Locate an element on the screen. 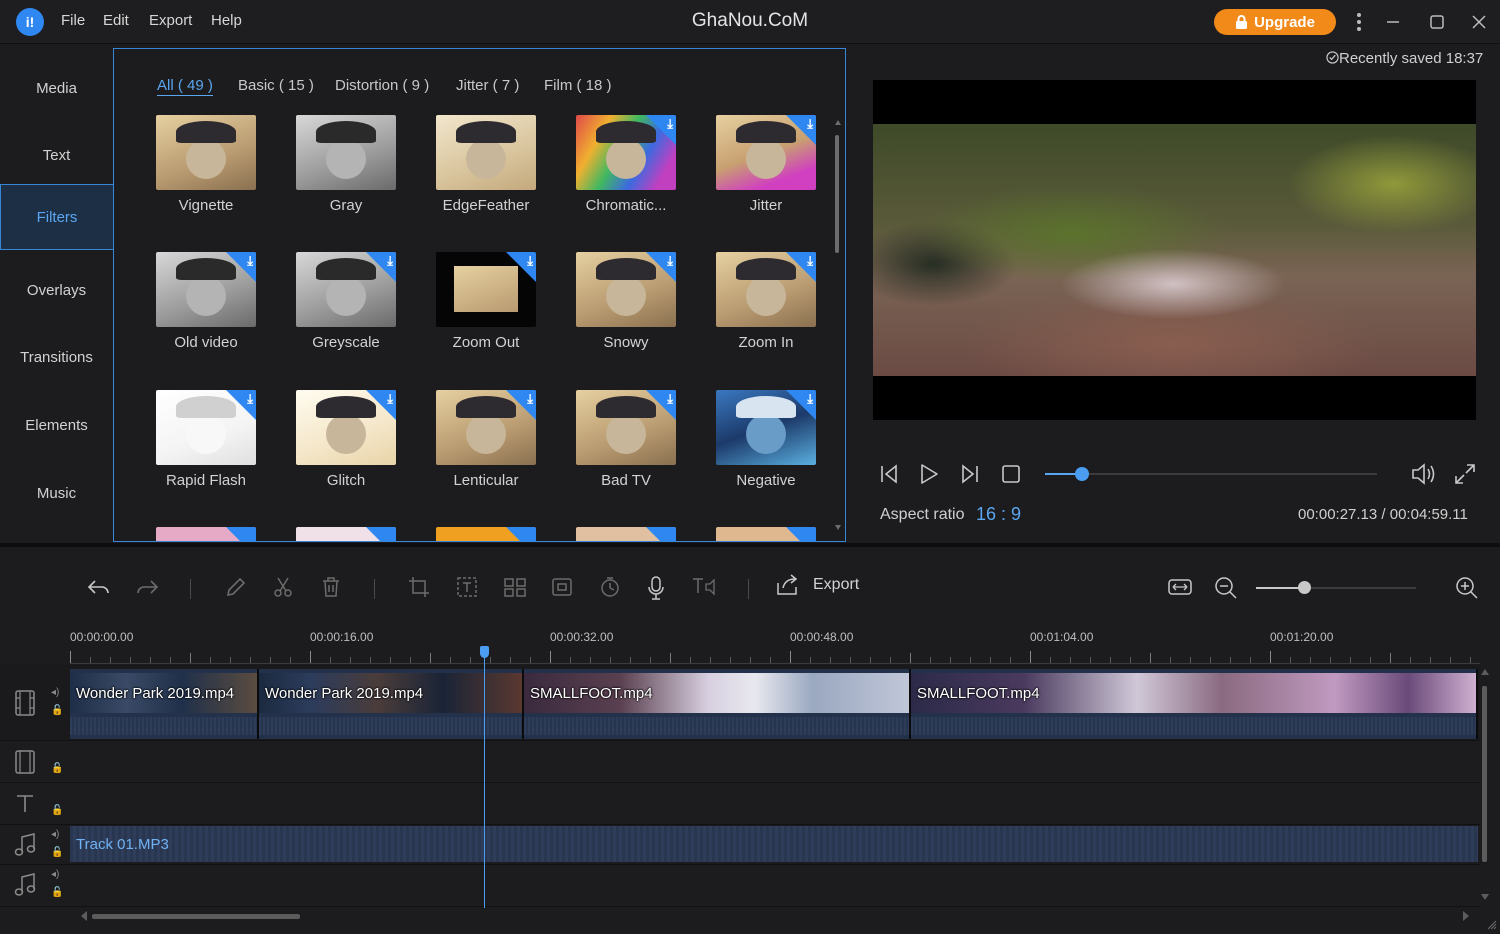 This screenshot has height=934, width=1500. close-icon is located at coordinates (1479, 22).